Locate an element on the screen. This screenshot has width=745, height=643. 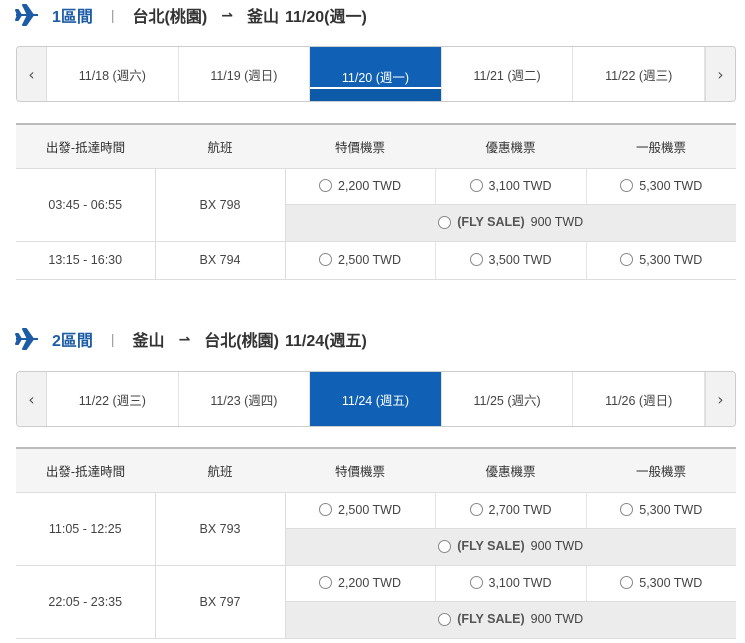
date-tab: 11/18 (週六) is located at coordinates (113, 74).